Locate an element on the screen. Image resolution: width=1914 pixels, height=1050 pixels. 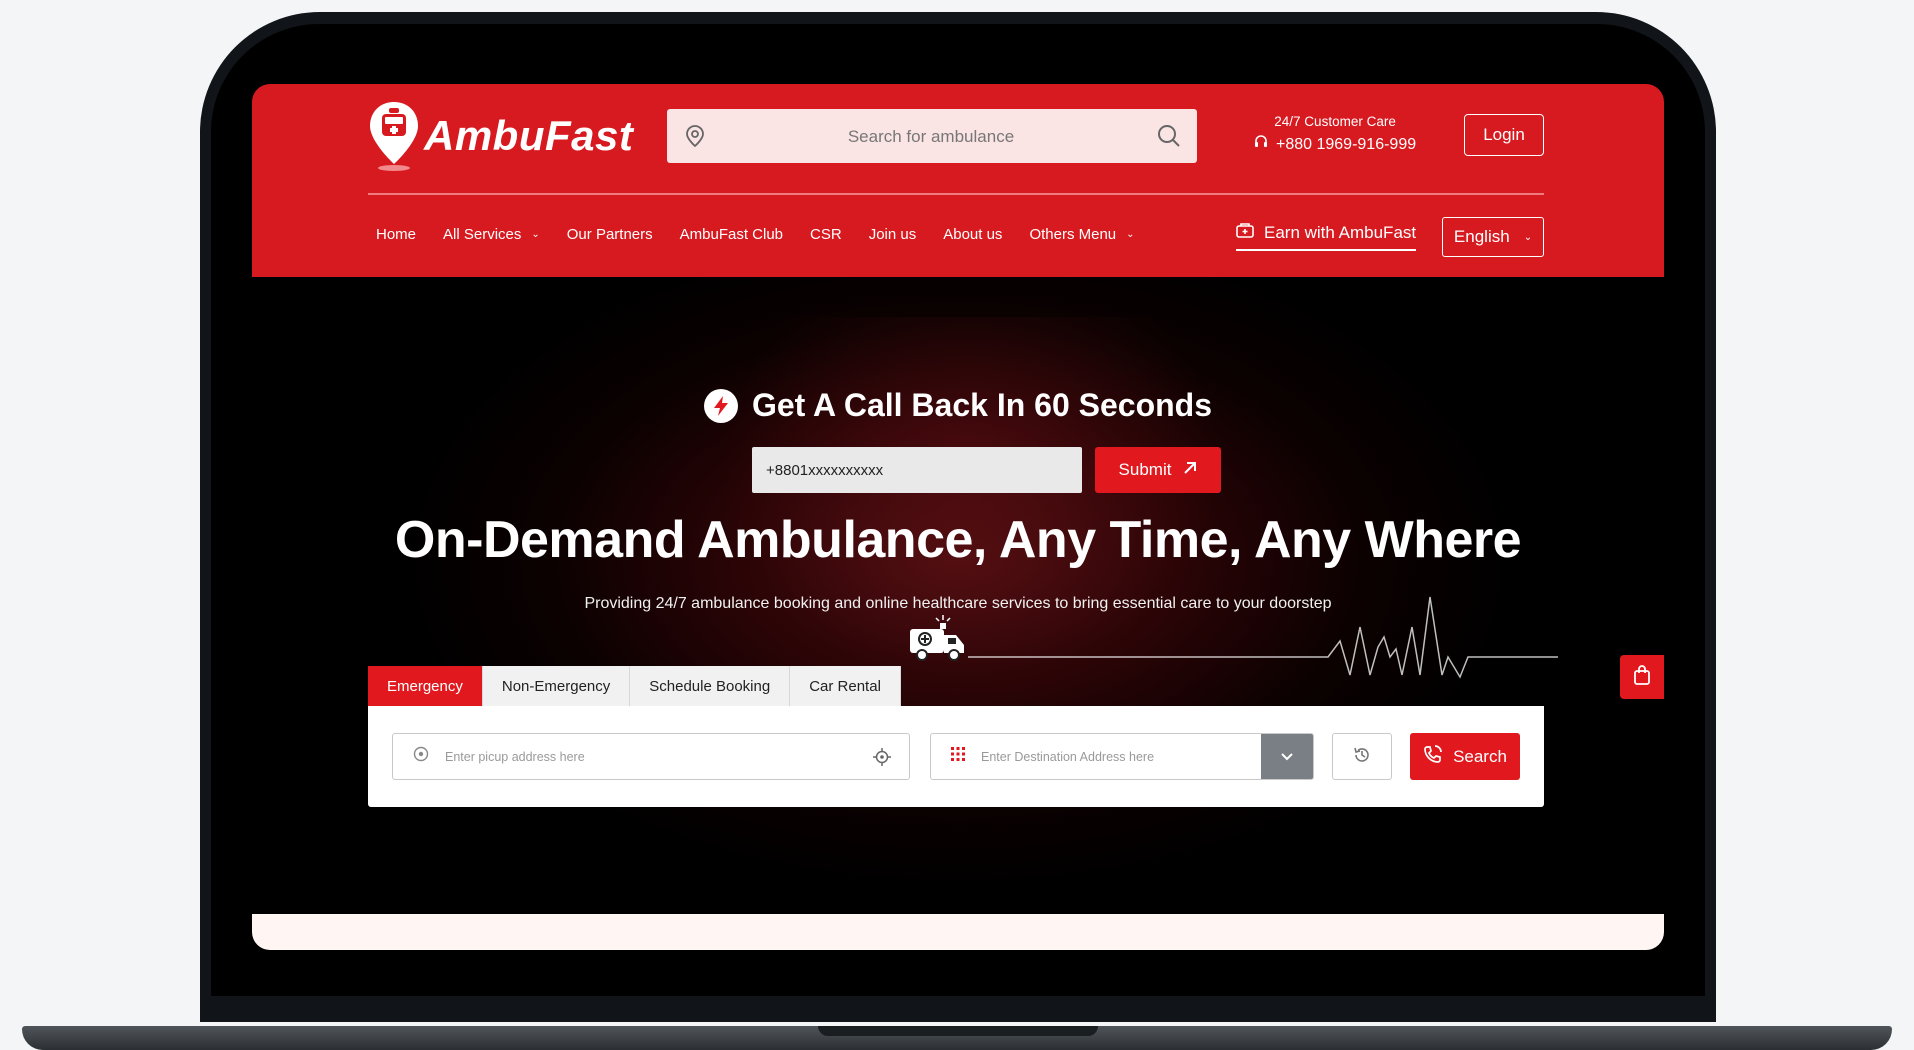
arrow-up-right-icon is located at coordinates (1190, 470).